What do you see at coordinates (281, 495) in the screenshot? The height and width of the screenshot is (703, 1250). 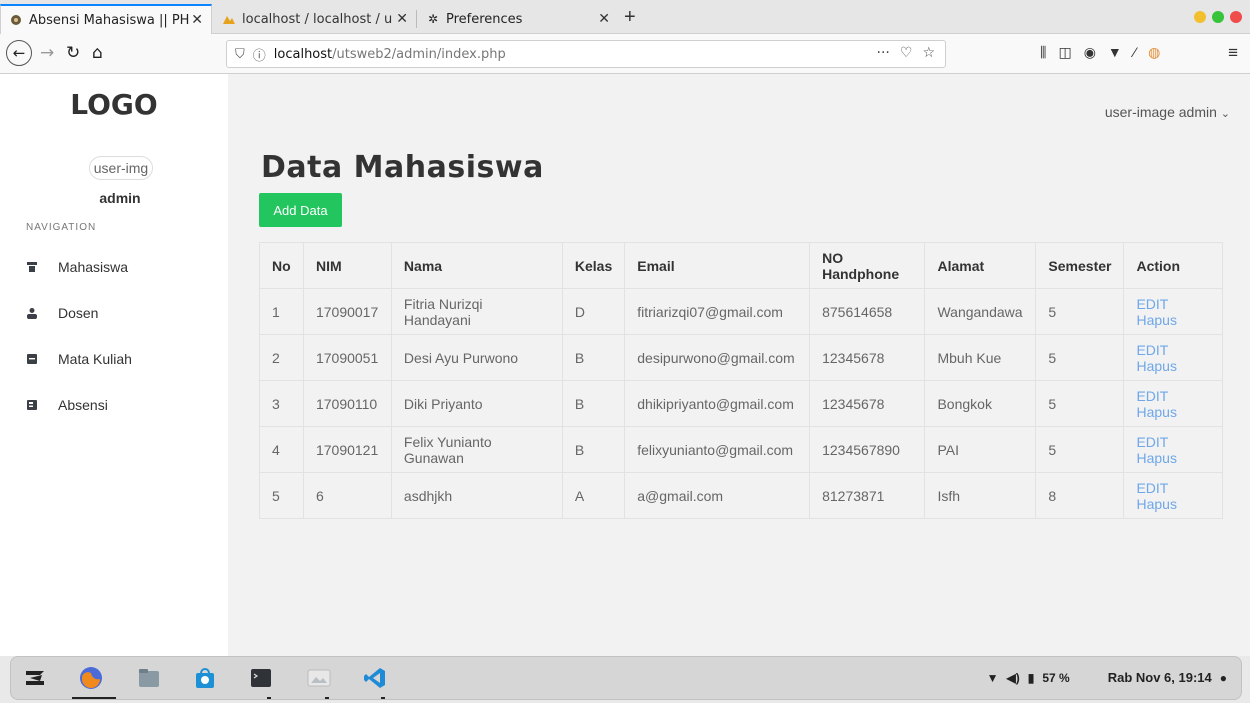 I see `cell-no: 5` at bounding box center [281, 495].